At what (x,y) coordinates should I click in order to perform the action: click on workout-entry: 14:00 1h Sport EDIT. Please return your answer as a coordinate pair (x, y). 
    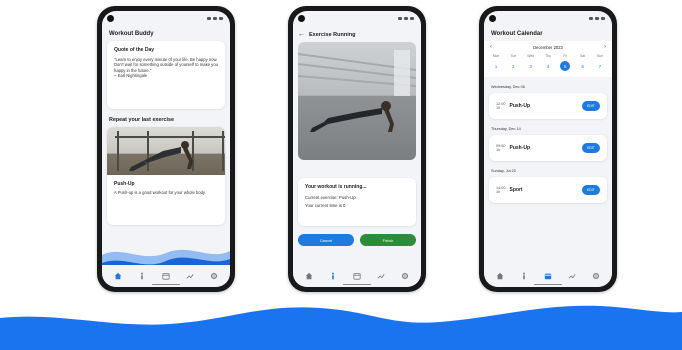
    Looking at the image, I should click on (548, 190).